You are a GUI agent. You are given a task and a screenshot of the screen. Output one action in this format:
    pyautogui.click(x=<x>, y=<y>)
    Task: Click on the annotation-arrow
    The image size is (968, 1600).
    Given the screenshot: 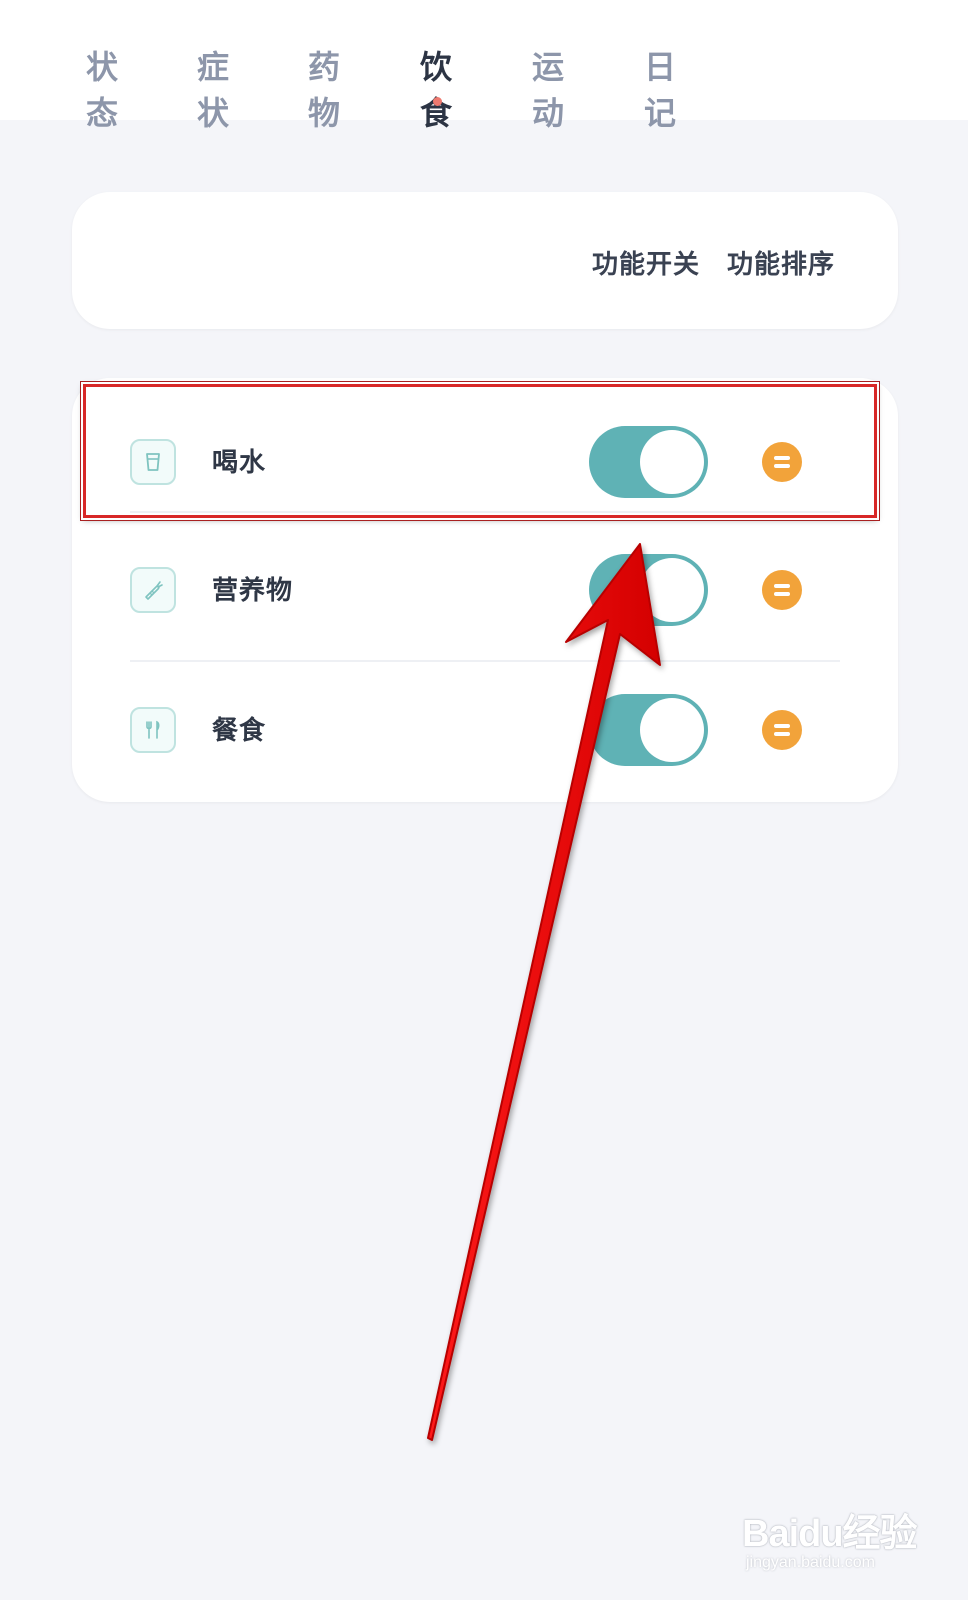 What is the action you would take?
    pyautogui.click(x=544, y=992)
    